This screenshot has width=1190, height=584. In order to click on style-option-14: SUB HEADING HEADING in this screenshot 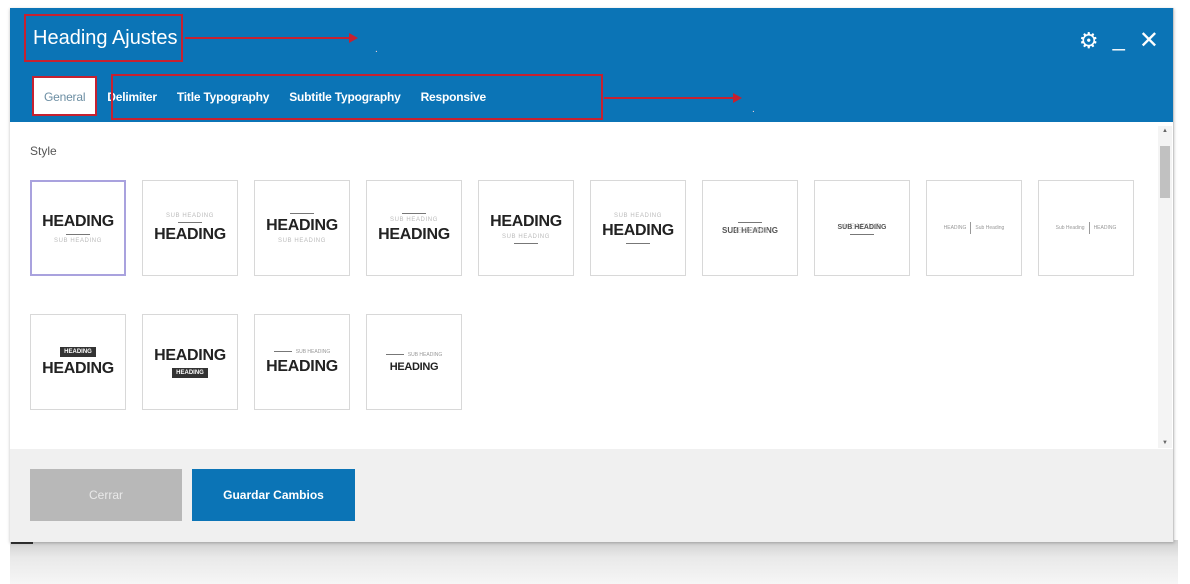, I will do `click(414, 362)`.